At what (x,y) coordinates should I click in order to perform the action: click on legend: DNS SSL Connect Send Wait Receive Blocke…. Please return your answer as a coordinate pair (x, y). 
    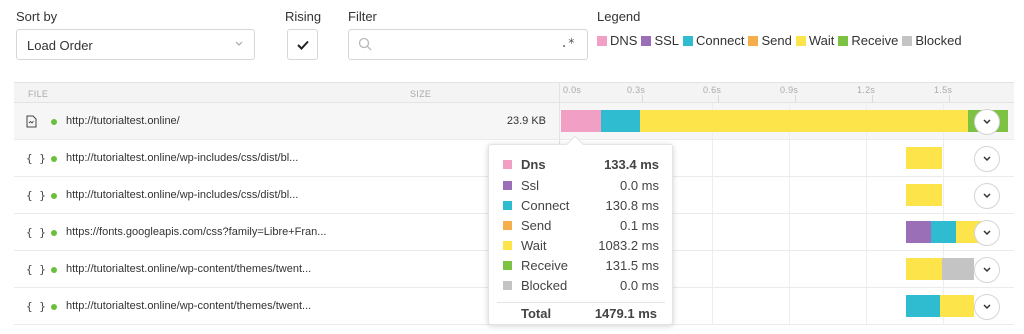
    Looking at the image, I should click on (779, 40).